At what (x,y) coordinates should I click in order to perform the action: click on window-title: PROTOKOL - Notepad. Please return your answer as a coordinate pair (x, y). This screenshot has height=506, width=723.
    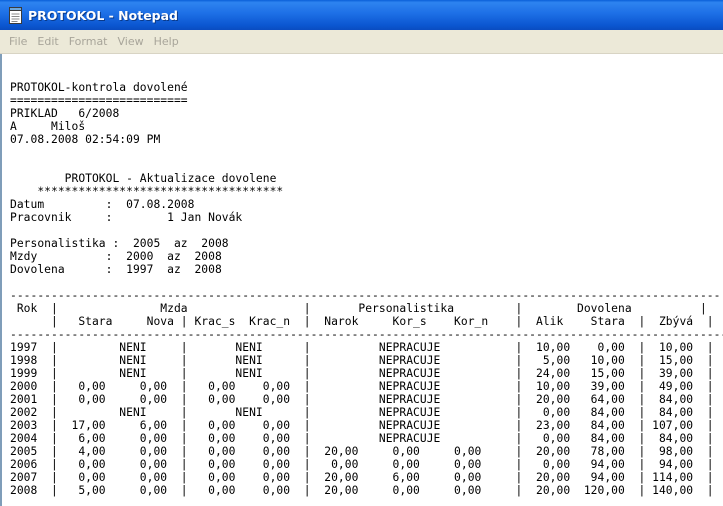
    Looking at the image, I should click on (103, 15).